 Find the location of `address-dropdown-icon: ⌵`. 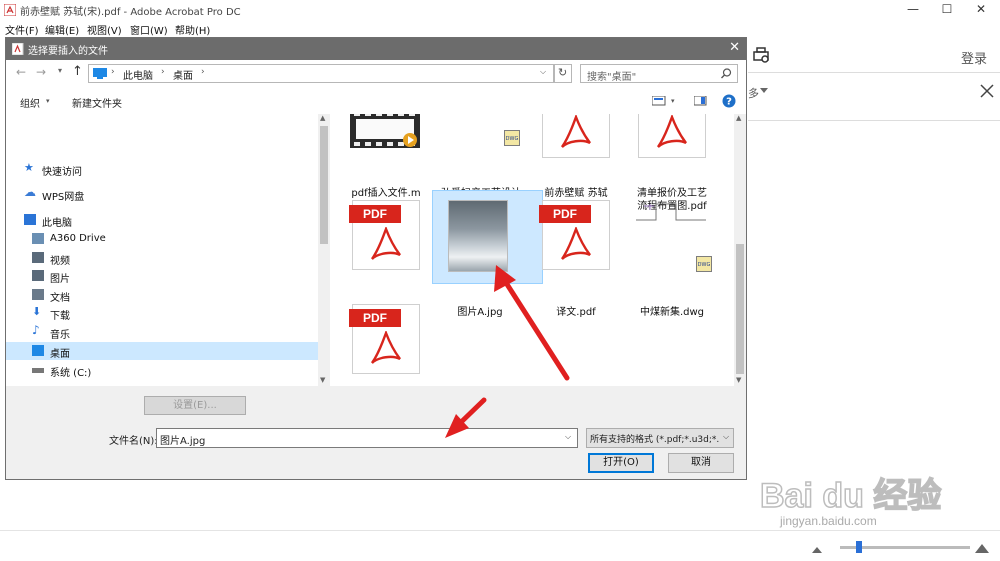

address-dropdown-icon: ⌵ is located at coordinates (543, 72).